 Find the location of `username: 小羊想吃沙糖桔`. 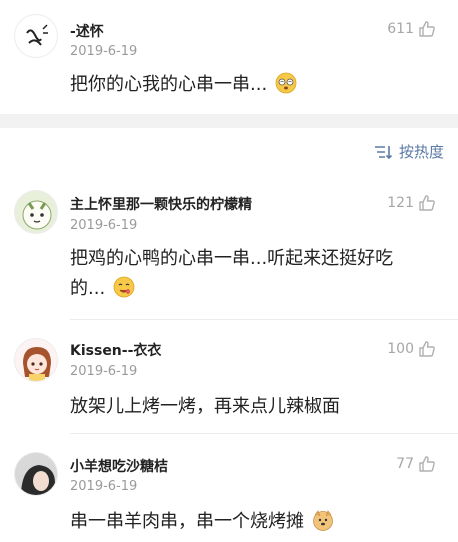

username: 小羊想吃沙糖桔 is located at coordinates (119, 466).